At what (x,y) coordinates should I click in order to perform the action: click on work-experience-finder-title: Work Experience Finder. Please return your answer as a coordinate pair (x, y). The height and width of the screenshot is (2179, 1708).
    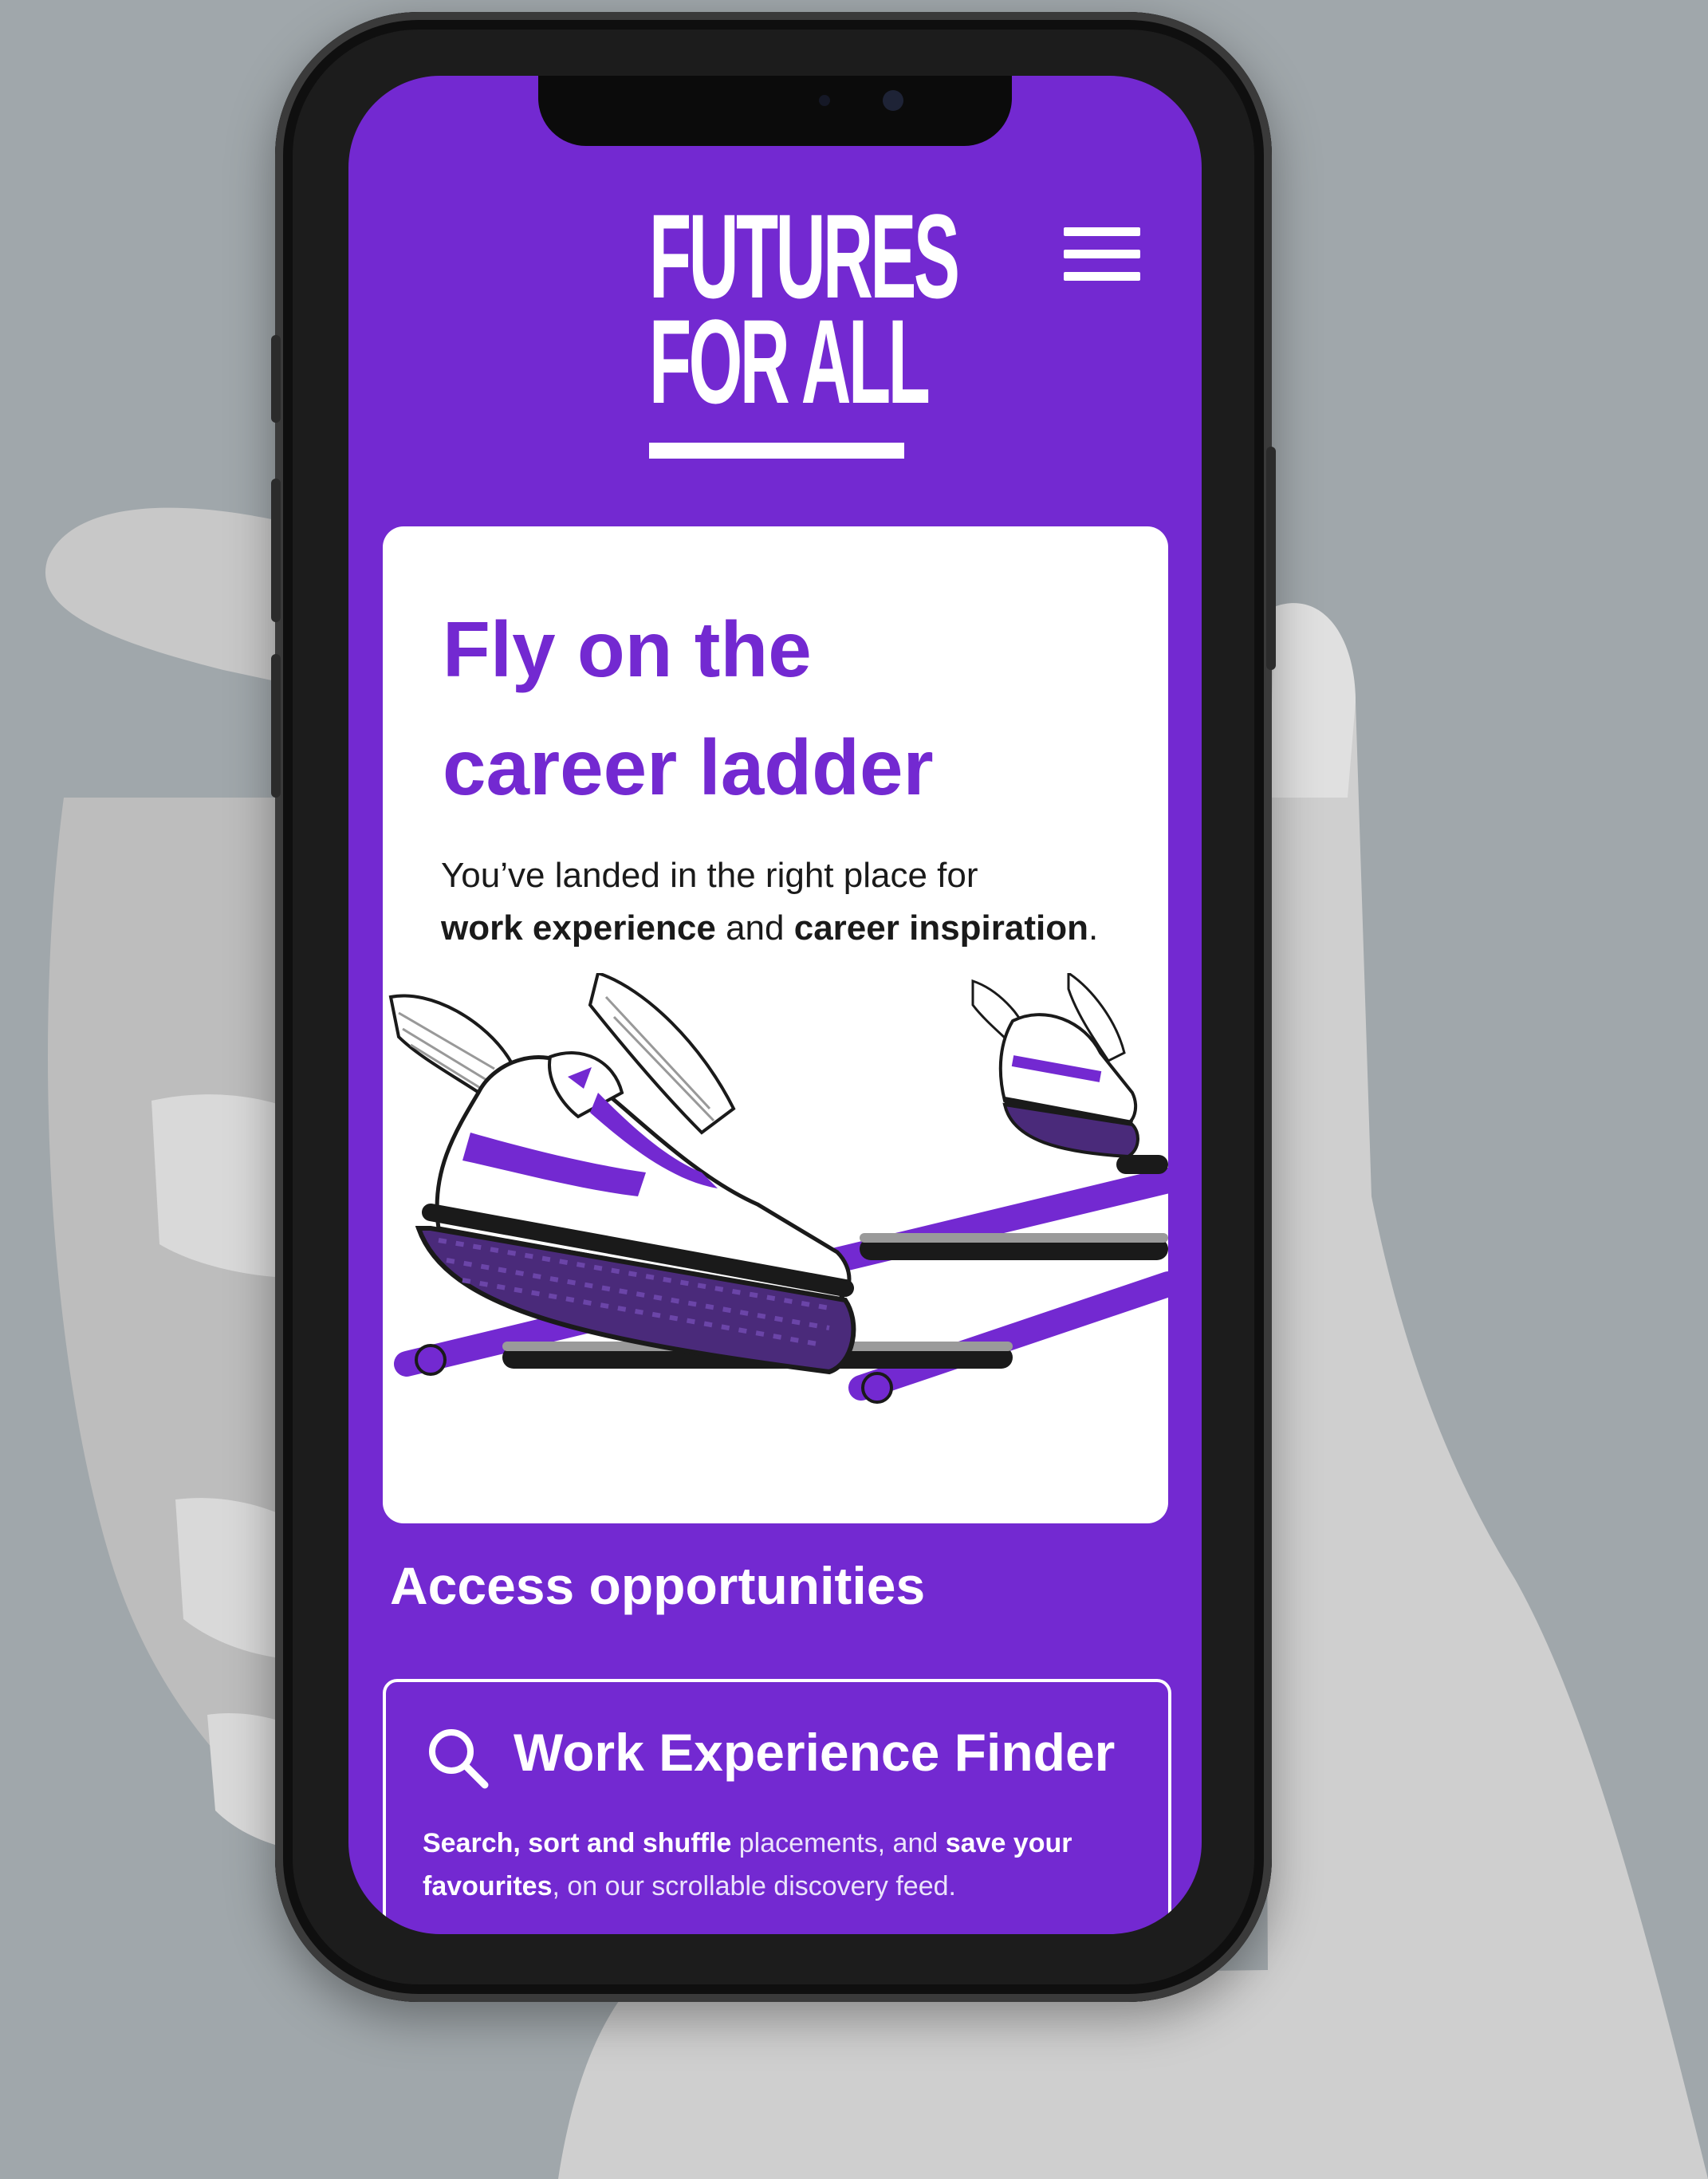
    Looking at the image, I should click on (815, 1752).